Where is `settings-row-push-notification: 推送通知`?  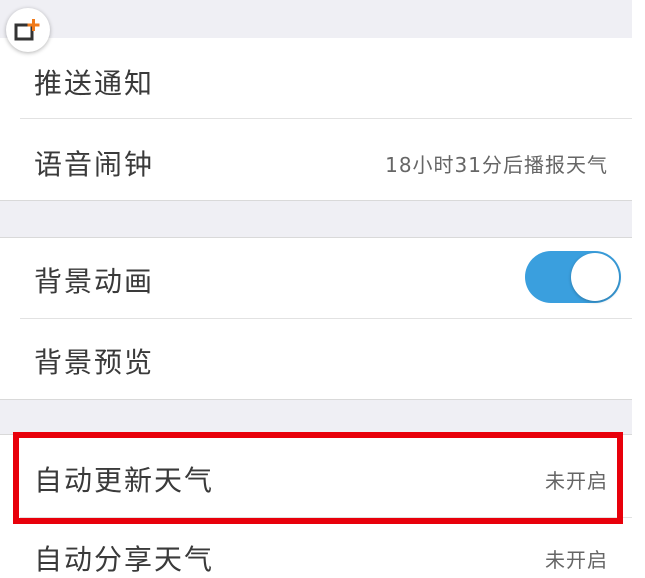
settings-row-push-notification: 推送通知 is located at coordinates (316, 78).